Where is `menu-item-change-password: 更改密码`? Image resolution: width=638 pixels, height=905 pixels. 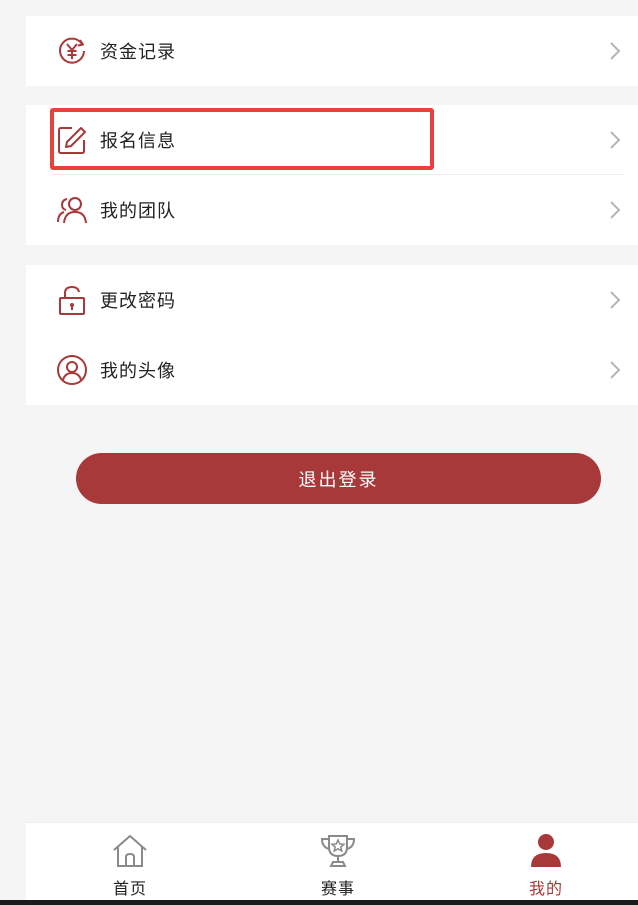
menu-item-change-password: 更改密码 is located at coordinates (332, 300).